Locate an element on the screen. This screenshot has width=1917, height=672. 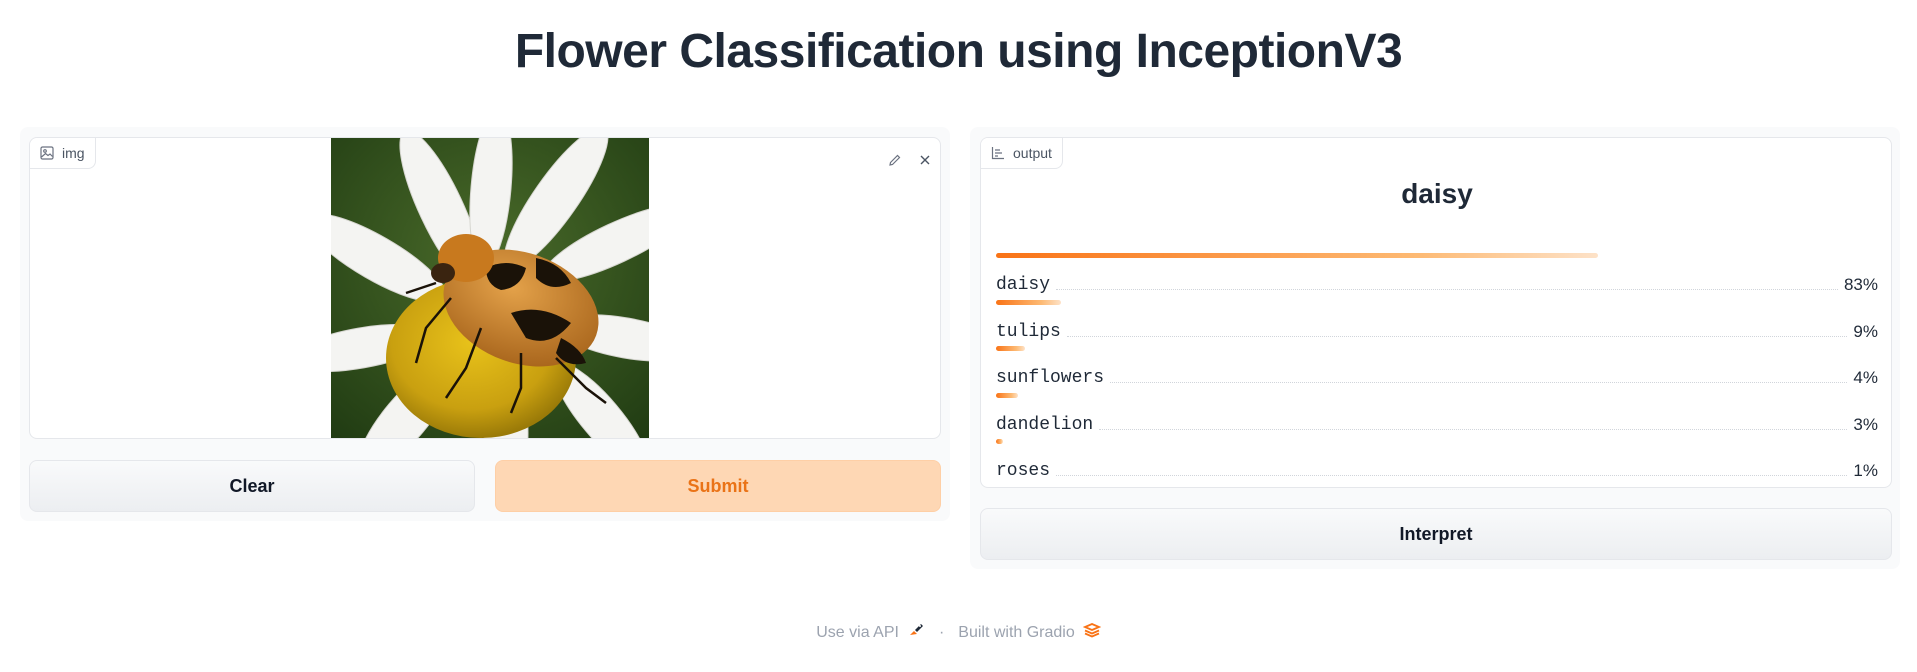
img-label: img is located at coordinates (73, 153).